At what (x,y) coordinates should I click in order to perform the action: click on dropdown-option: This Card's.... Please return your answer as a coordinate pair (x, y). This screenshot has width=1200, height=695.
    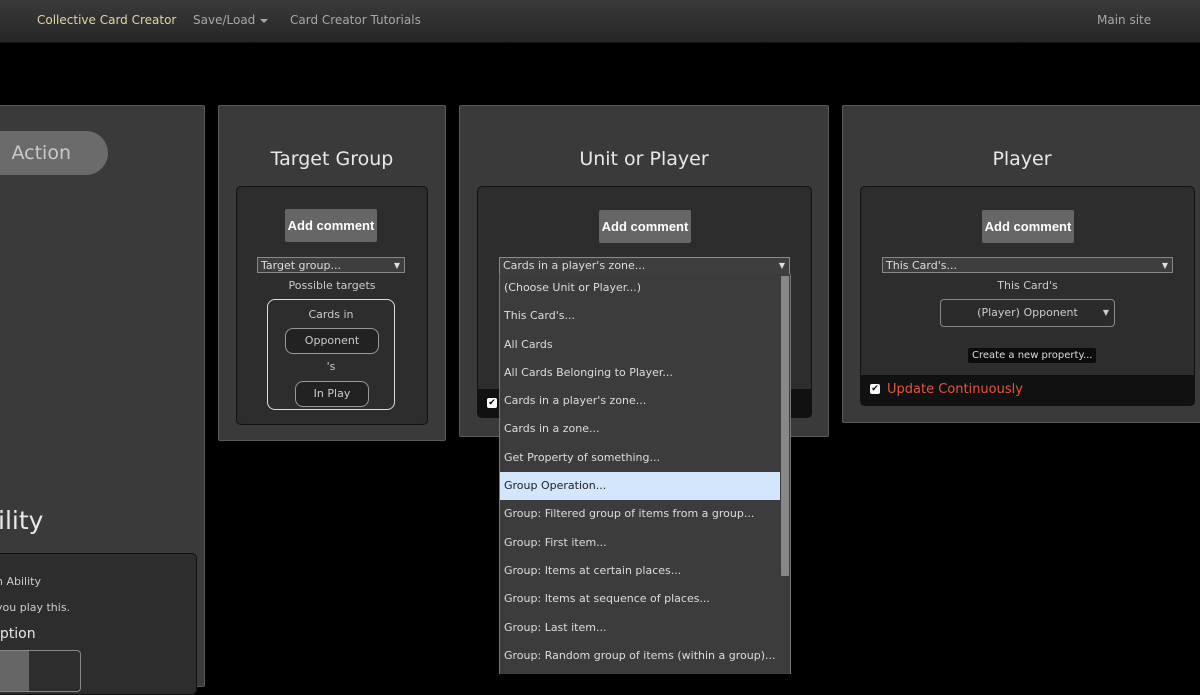
    Looking at the image, I should click on (640, 316).